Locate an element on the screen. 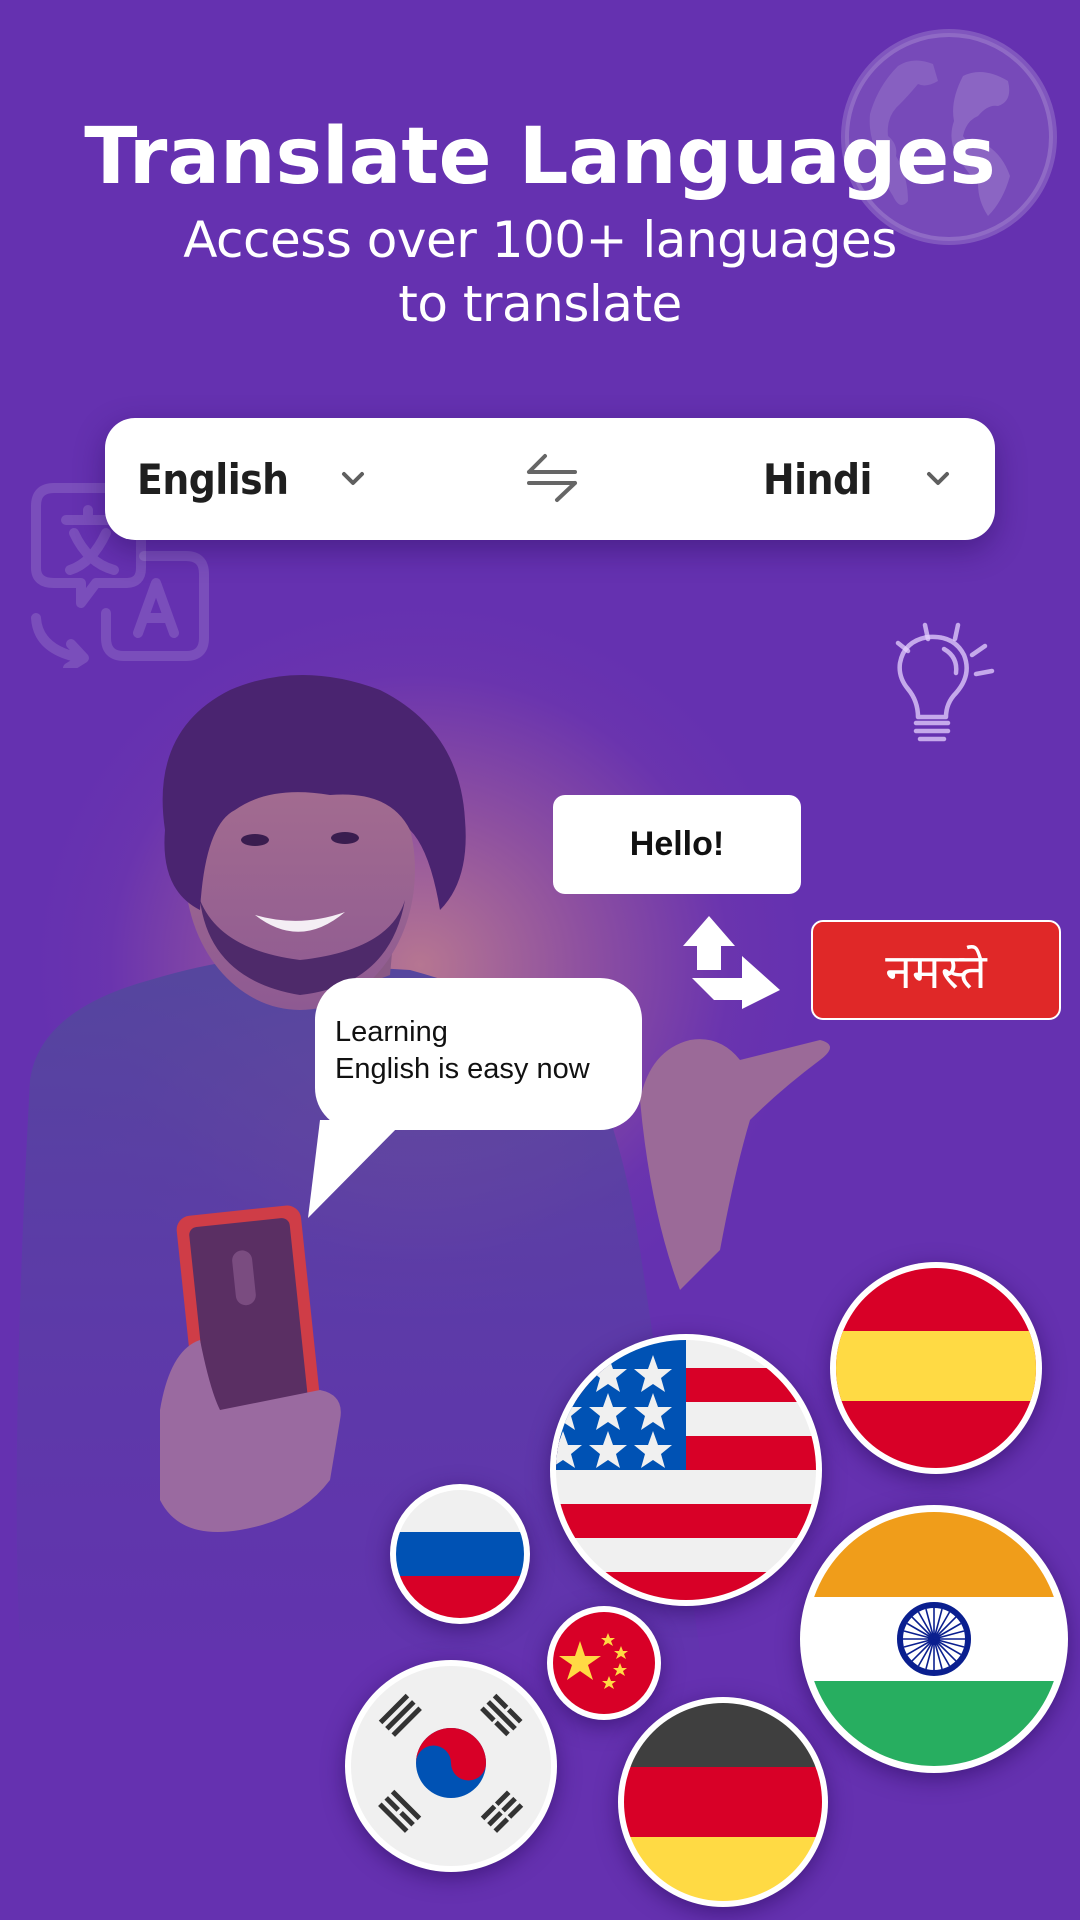 This screenshot has height=1920, width=1080. language-selector-bar: English Hindi is located at coordinates (550, 479).